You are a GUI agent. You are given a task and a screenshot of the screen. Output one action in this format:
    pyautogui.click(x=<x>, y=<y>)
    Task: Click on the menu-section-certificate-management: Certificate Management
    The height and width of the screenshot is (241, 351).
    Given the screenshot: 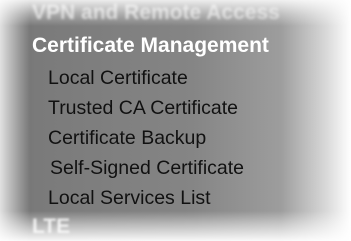 What is the action you would take?
    pyautogui.click(x=150, y=46)
    